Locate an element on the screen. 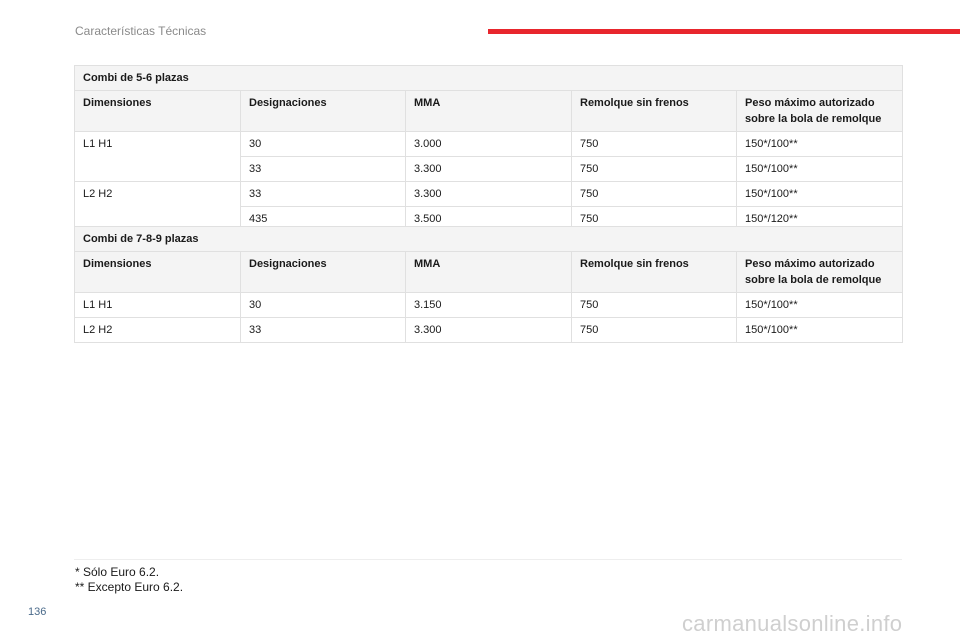 The image size is (960, 640). mma-cell: 3.000 is located at coordinates (488, 144).